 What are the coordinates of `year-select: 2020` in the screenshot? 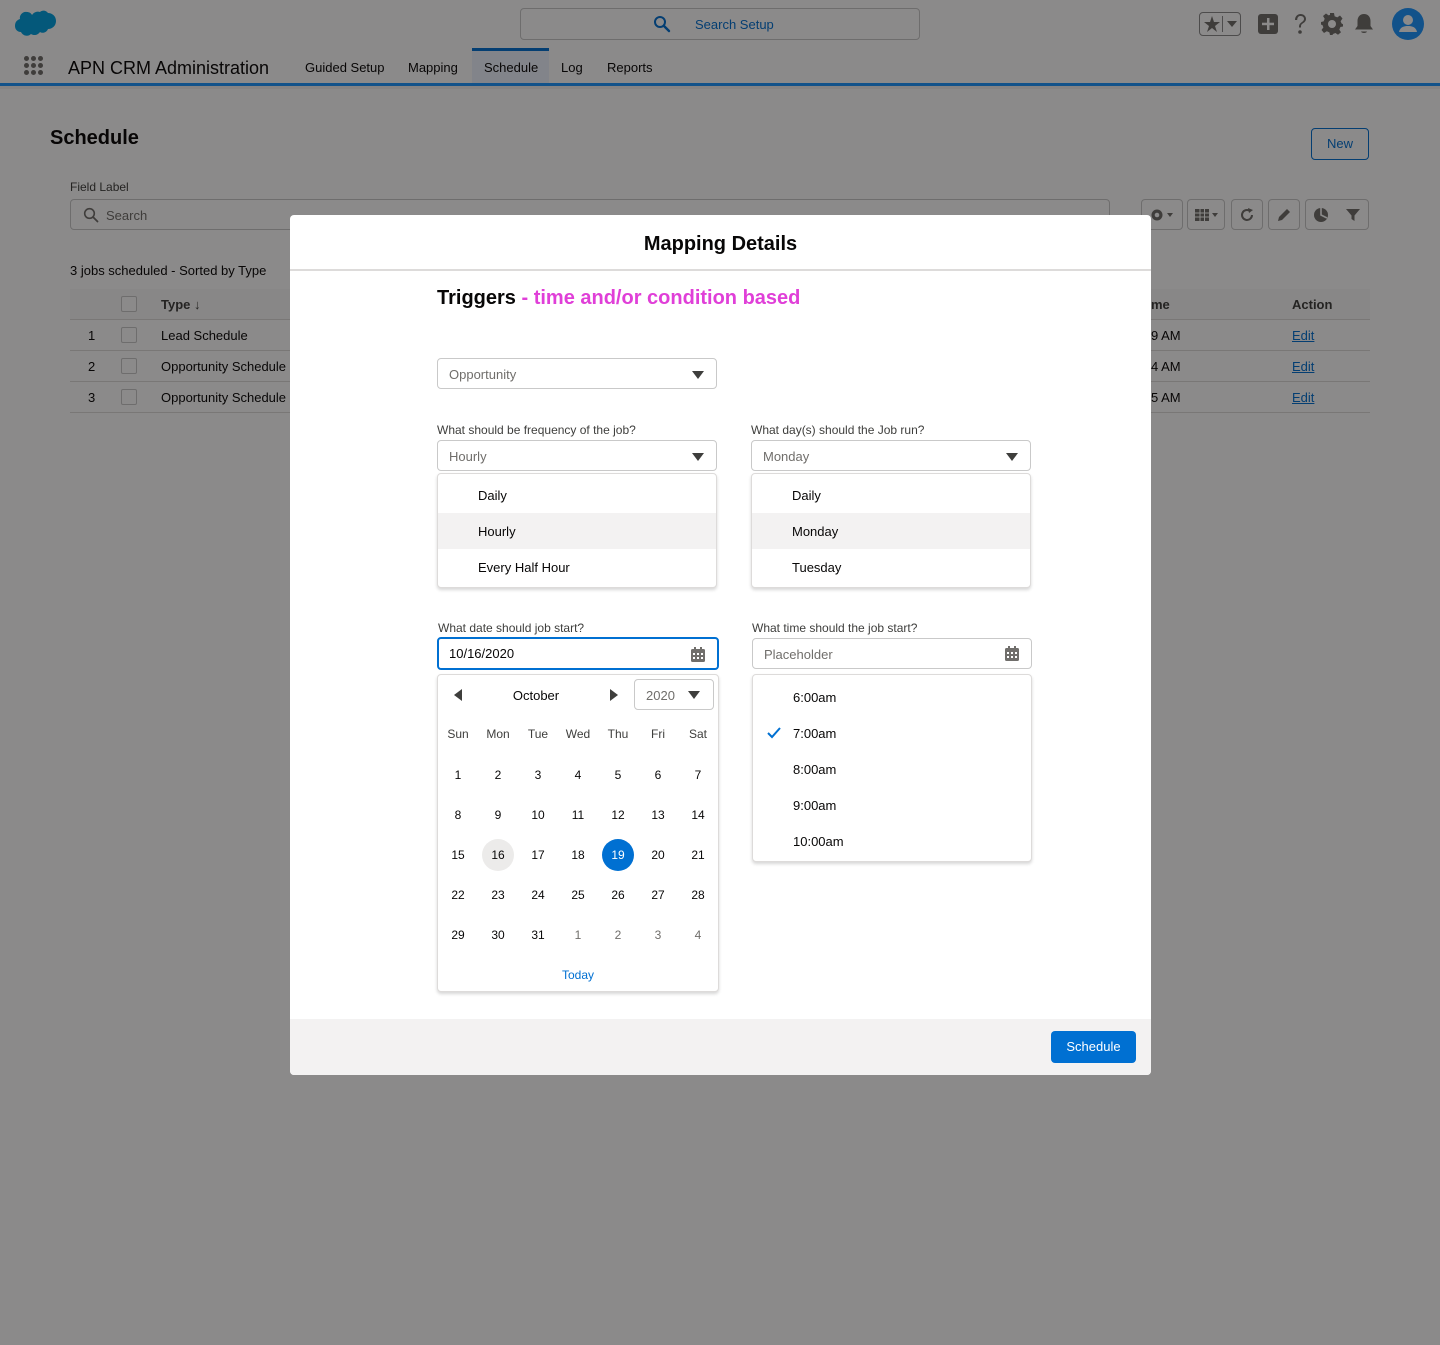 It's located at (674, 694).